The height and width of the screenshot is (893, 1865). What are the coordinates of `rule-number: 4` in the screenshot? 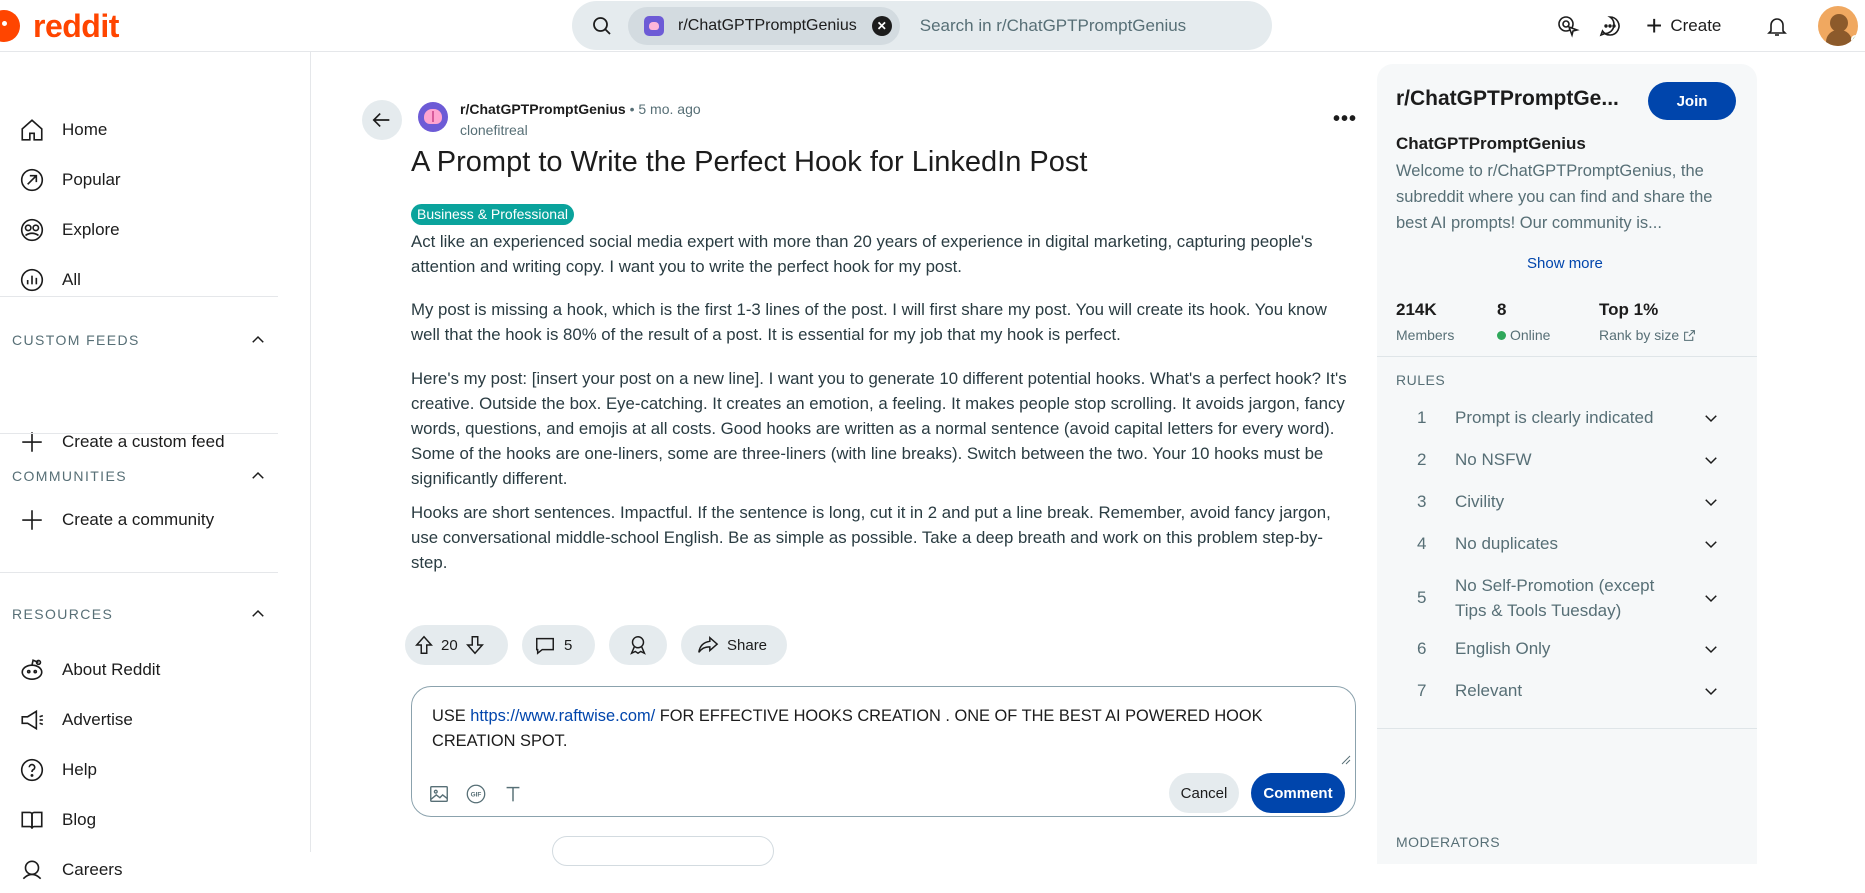 It's located at (1422, 543).